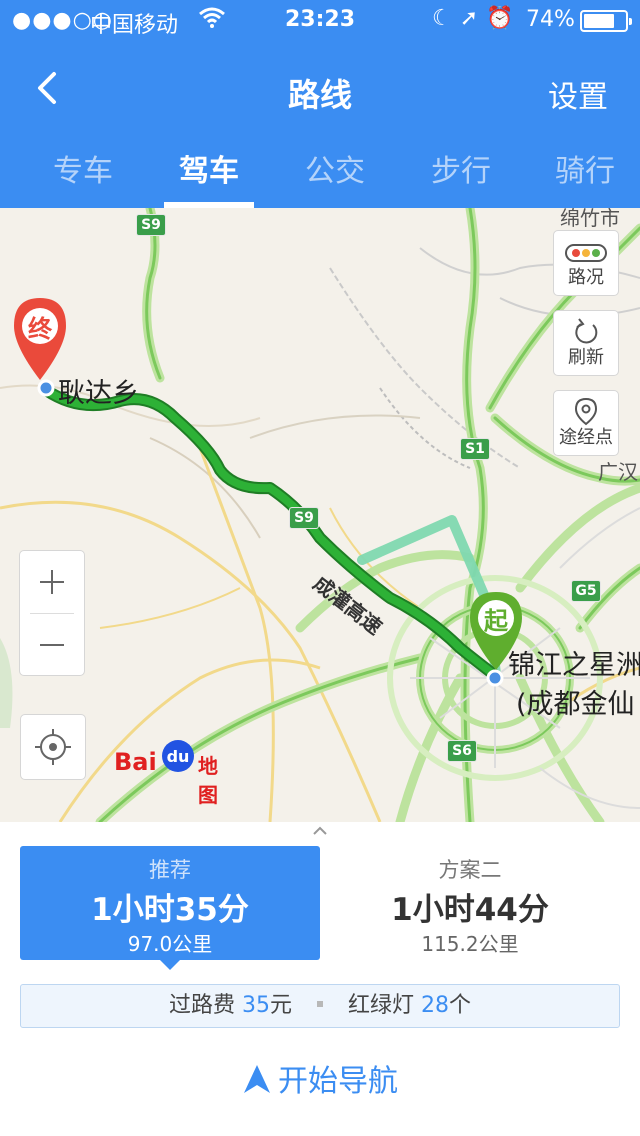 The height and width of the screenshot is (1136, 640). I want to click on traffic-lights-unit: 个, so click(460, 1005).